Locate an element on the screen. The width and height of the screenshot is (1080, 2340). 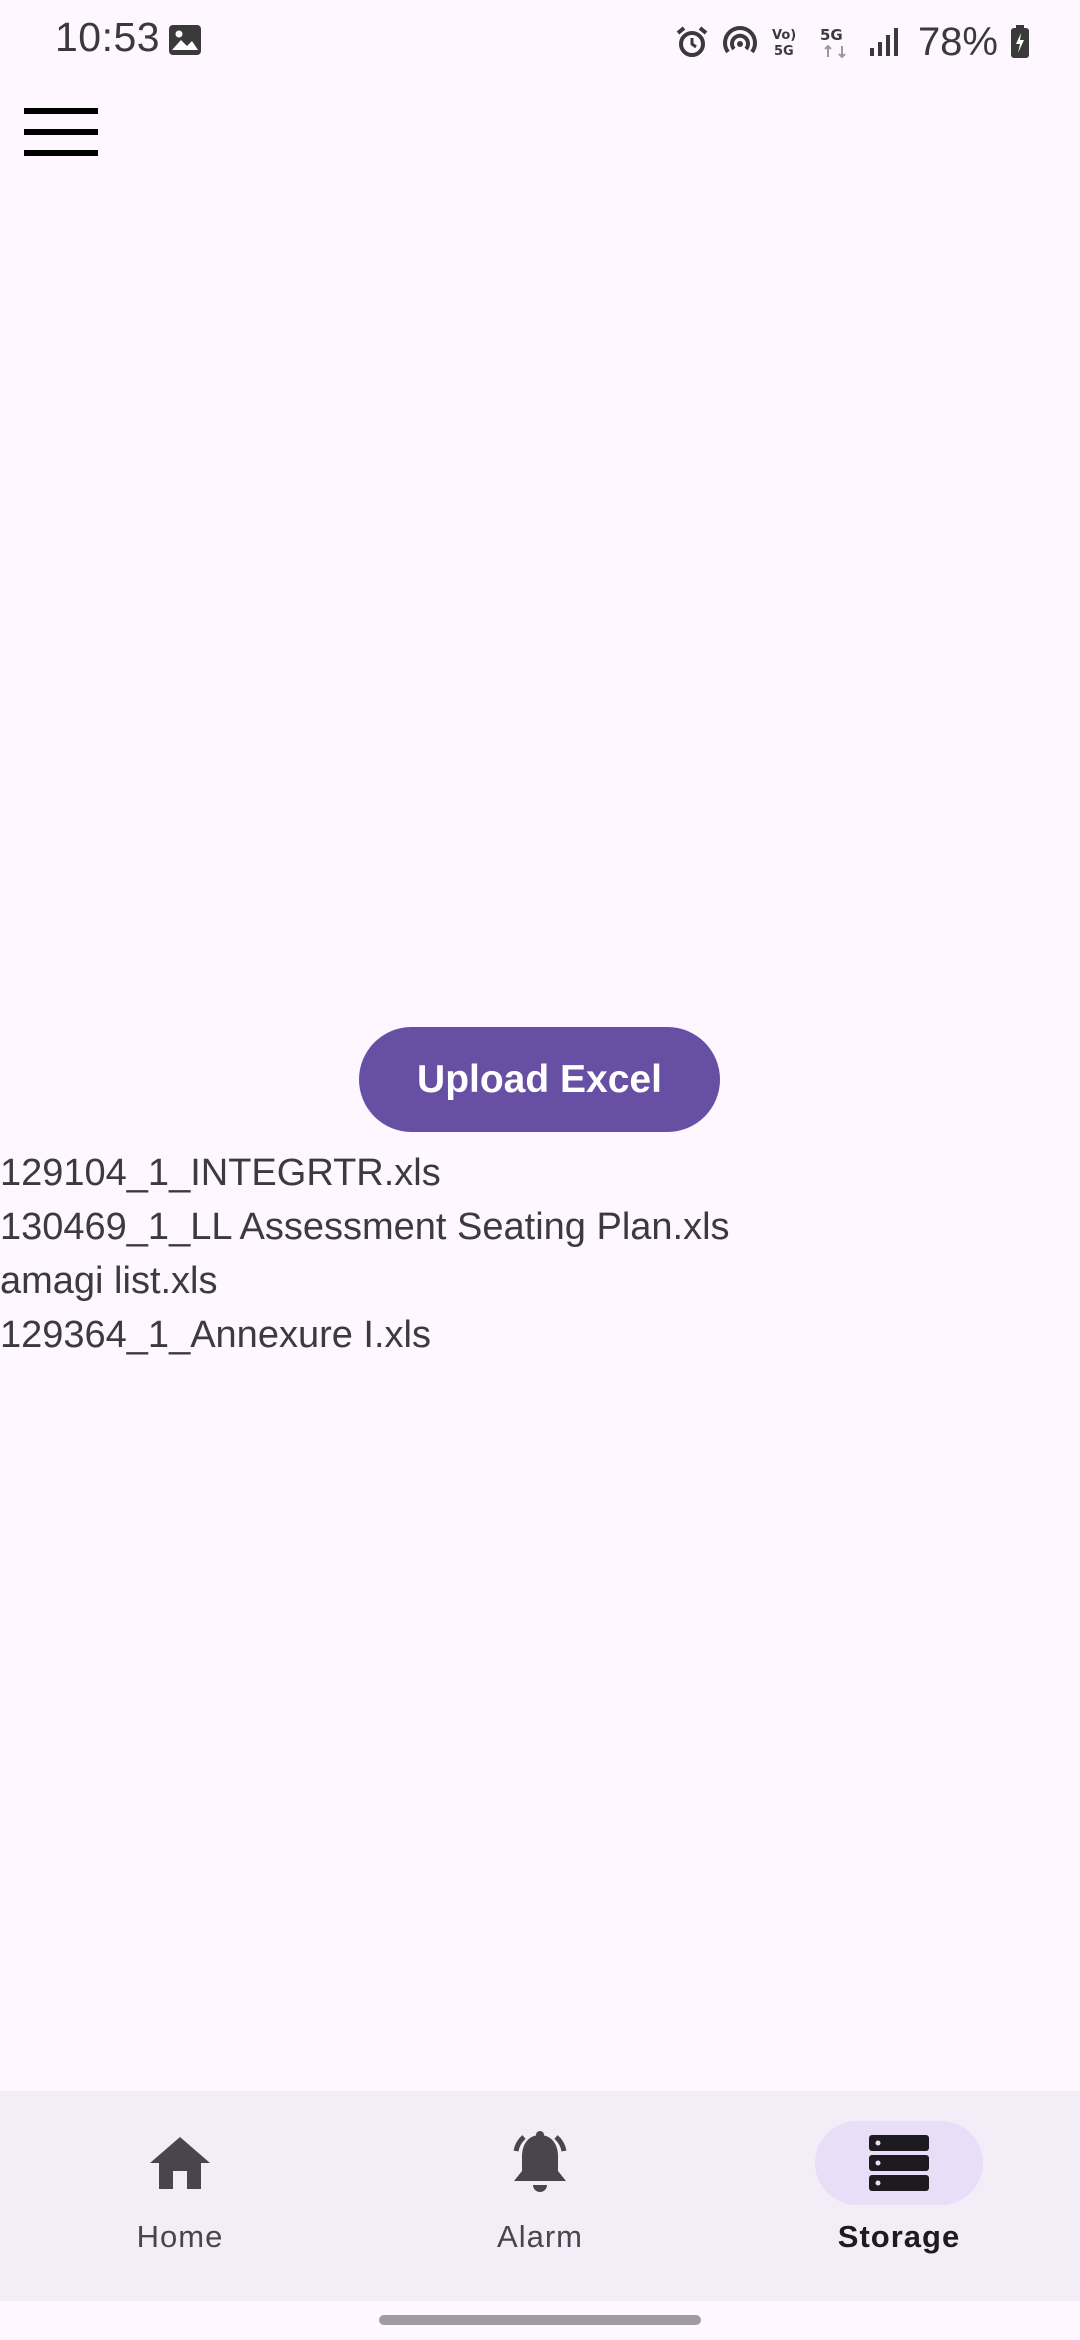
home-icon is located at coordinates (180, 2163).